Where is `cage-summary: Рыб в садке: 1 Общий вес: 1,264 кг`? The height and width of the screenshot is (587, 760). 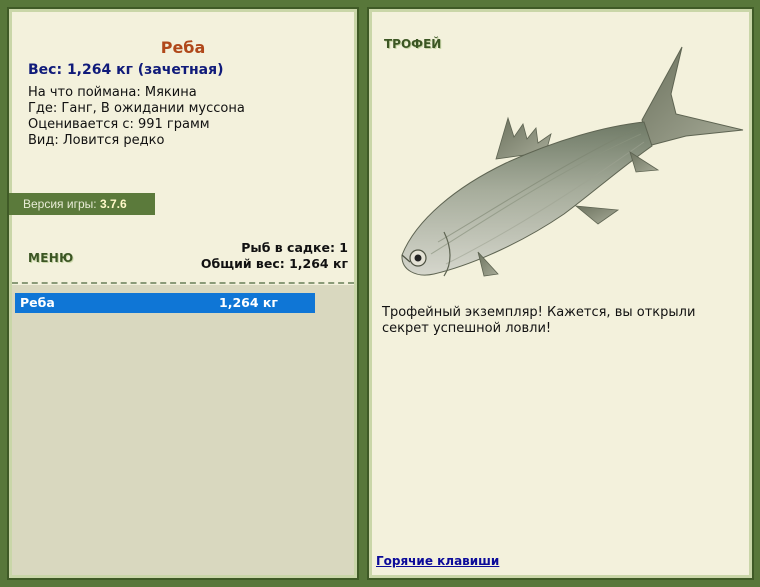
cage-summary: Рыб в садке: 1 Общий вес: 1,264 кг is located at coordinates (274, 256).